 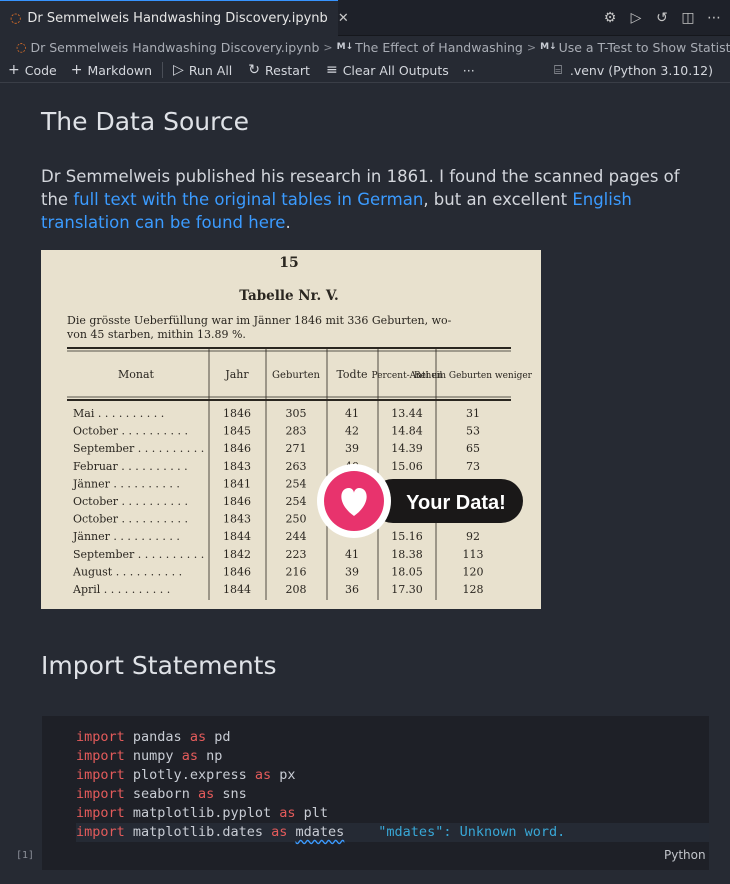 I want to click on restart-button: ↻ Restart, so click(x=279, y=70).